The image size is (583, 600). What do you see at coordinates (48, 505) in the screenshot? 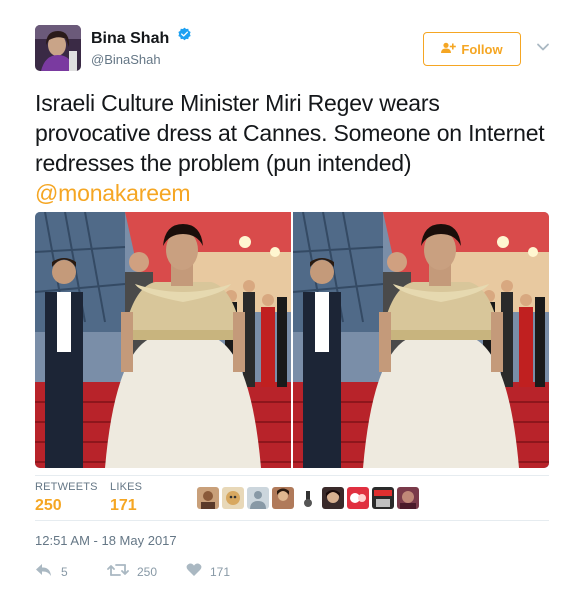
I see `retweets-count: 250` at bounding box center [48, 505].